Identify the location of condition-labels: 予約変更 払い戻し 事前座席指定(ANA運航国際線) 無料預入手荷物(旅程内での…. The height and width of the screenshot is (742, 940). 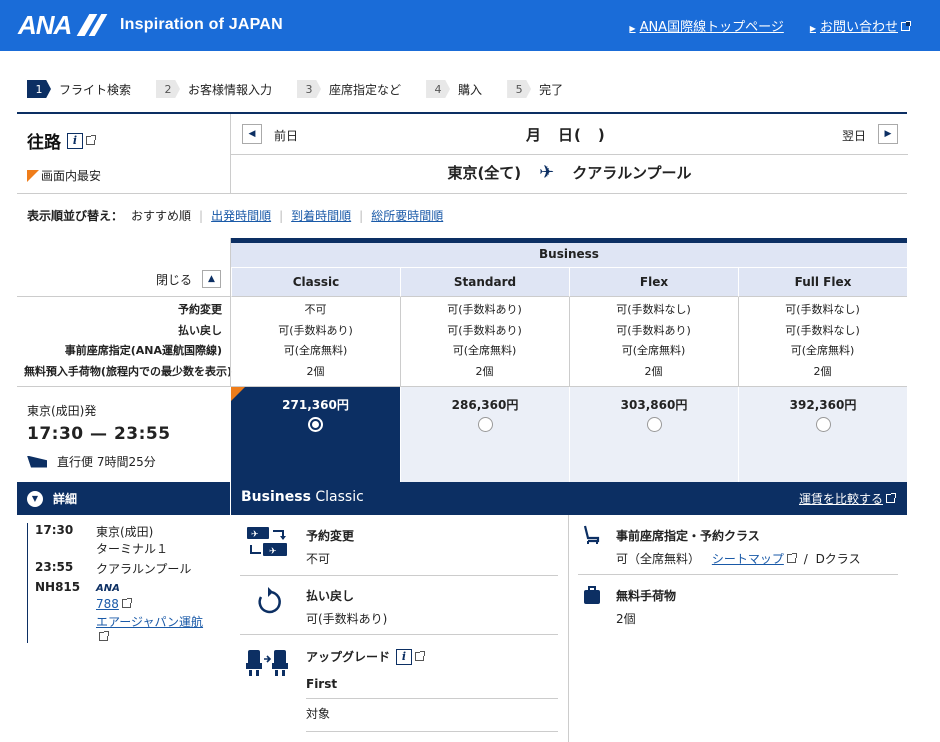
(124, 341).